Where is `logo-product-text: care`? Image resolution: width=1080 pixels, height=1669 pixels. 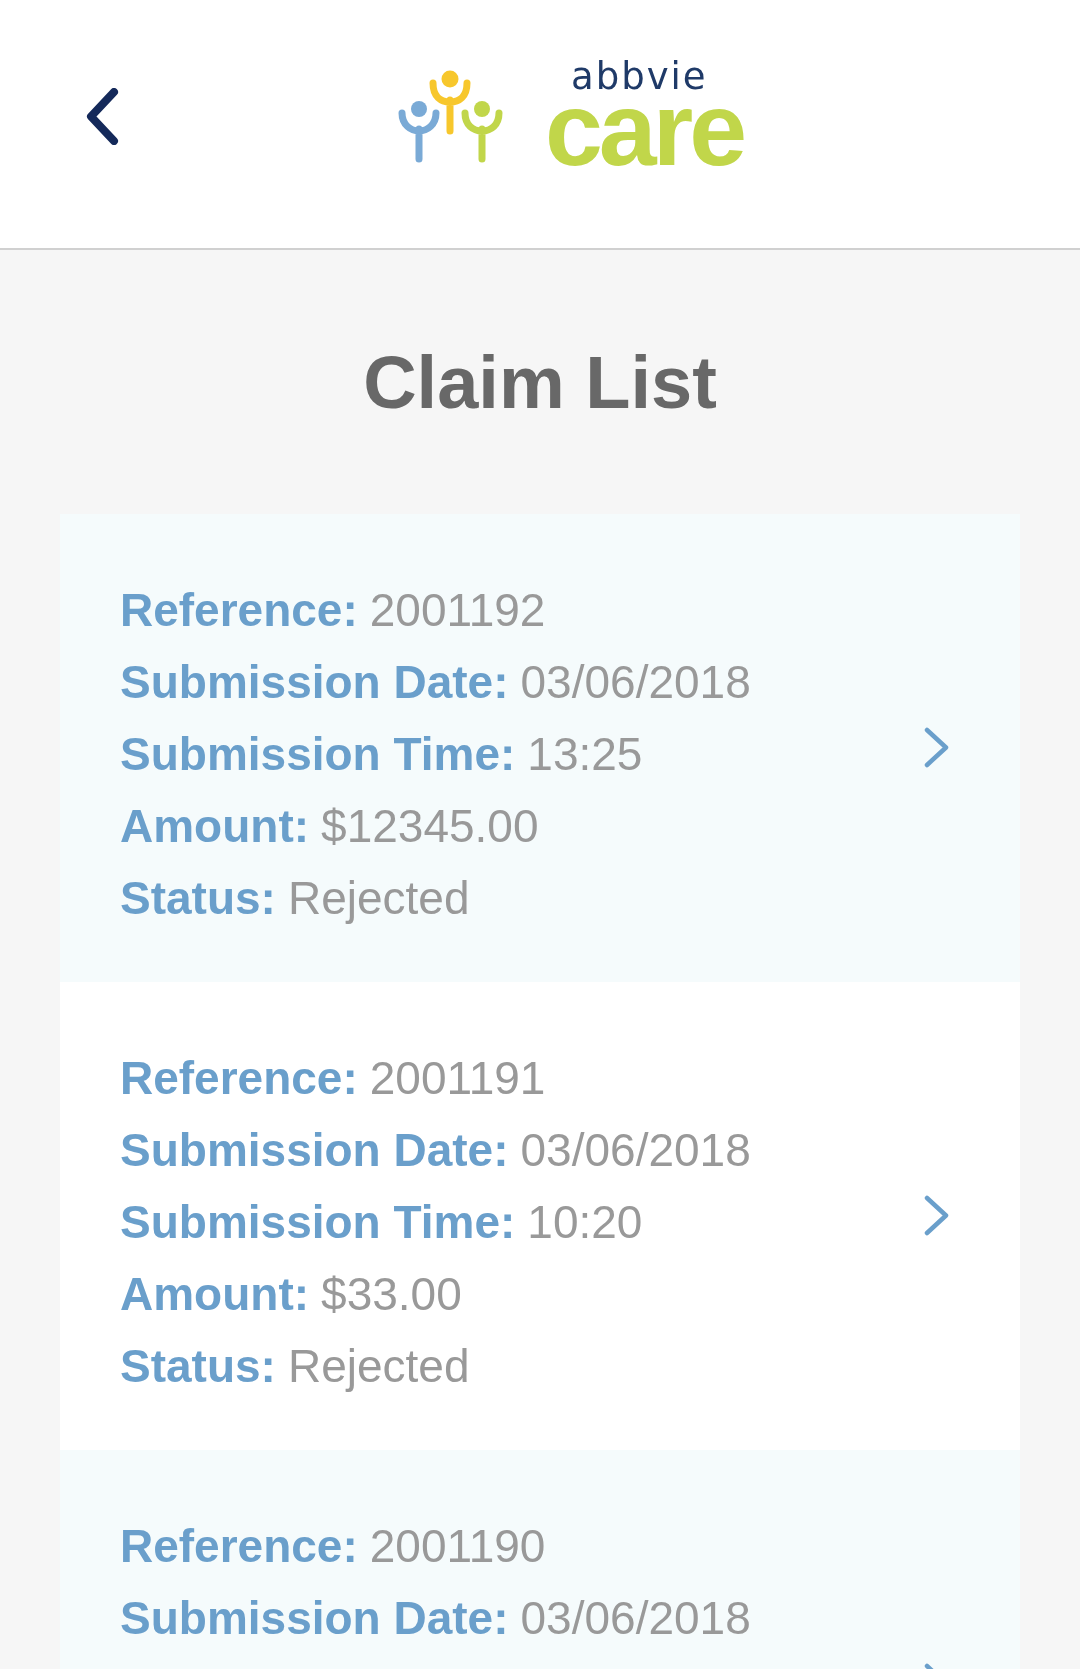 logo-product-text: care is located at coordinates (644, 129).